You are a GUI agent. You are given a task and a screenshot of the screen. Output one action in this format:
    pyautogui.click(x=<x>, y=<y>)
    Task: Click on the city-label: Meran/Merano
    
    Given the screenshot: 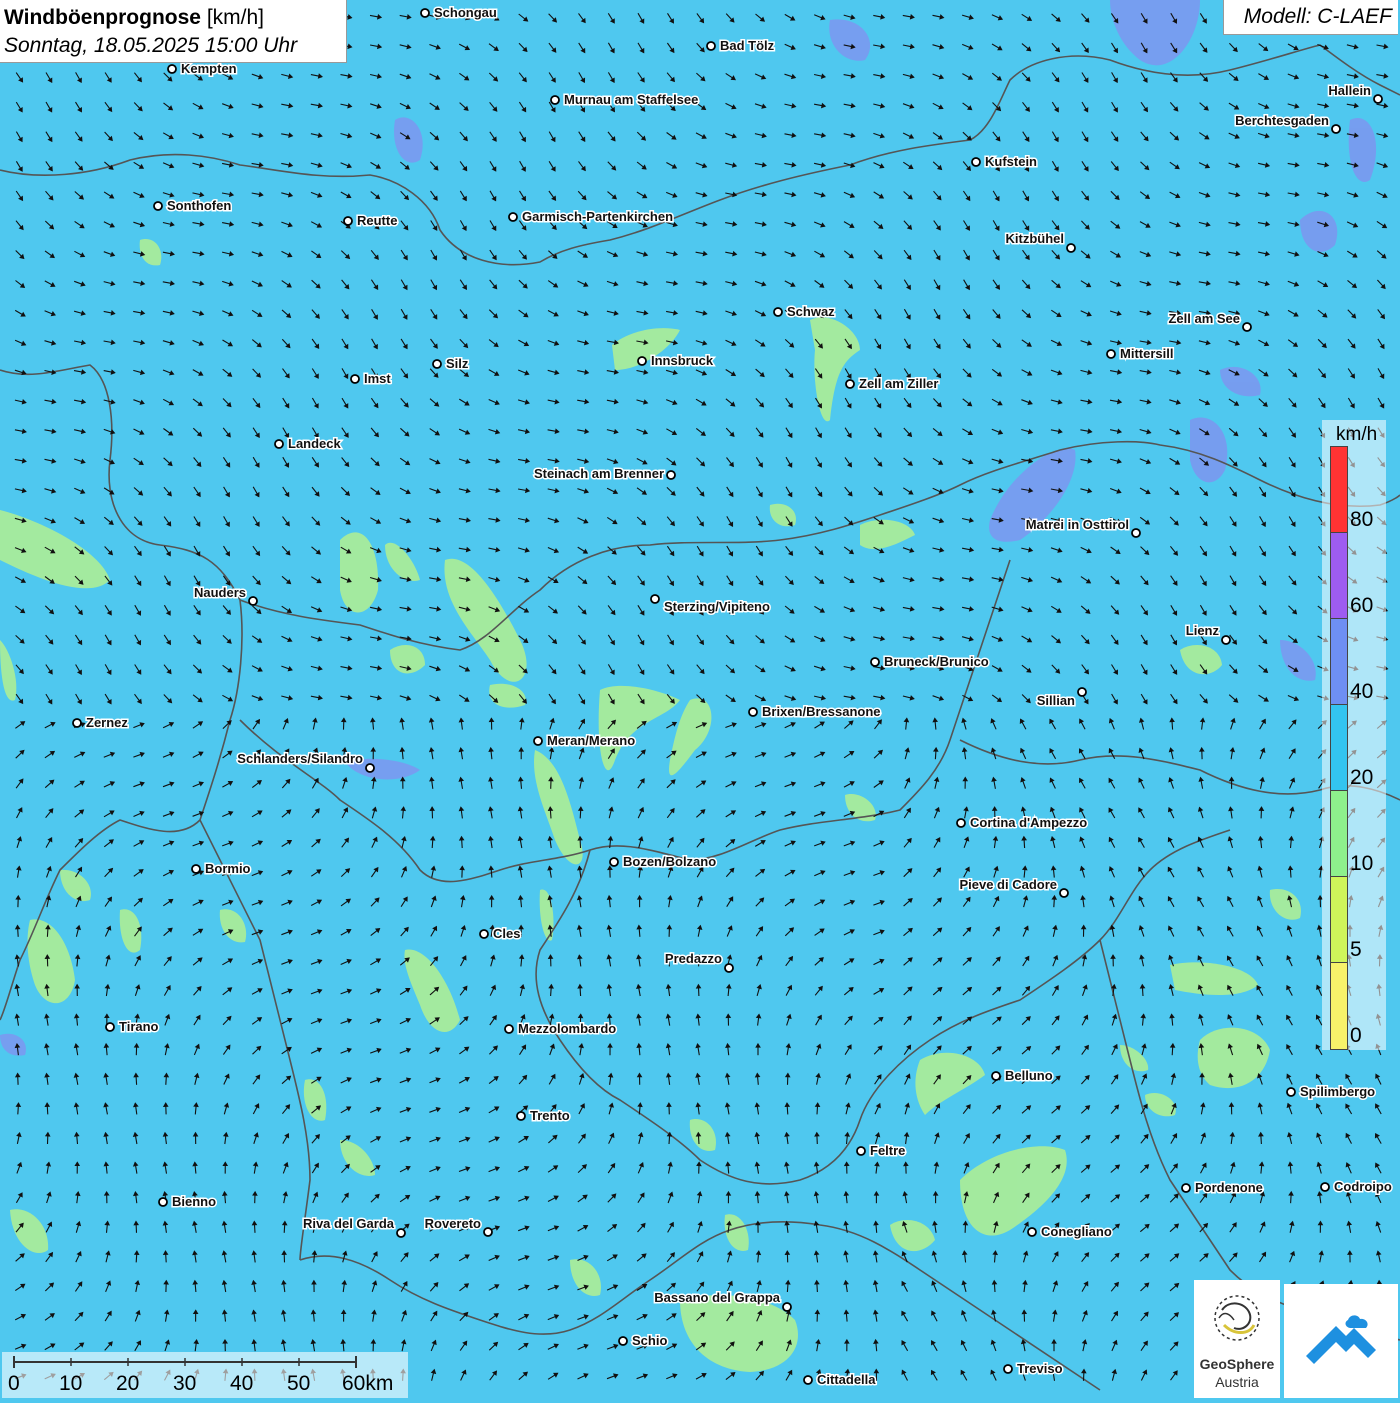 What is the action you would take?
    pyautogui.click(x=591, y=740)
    